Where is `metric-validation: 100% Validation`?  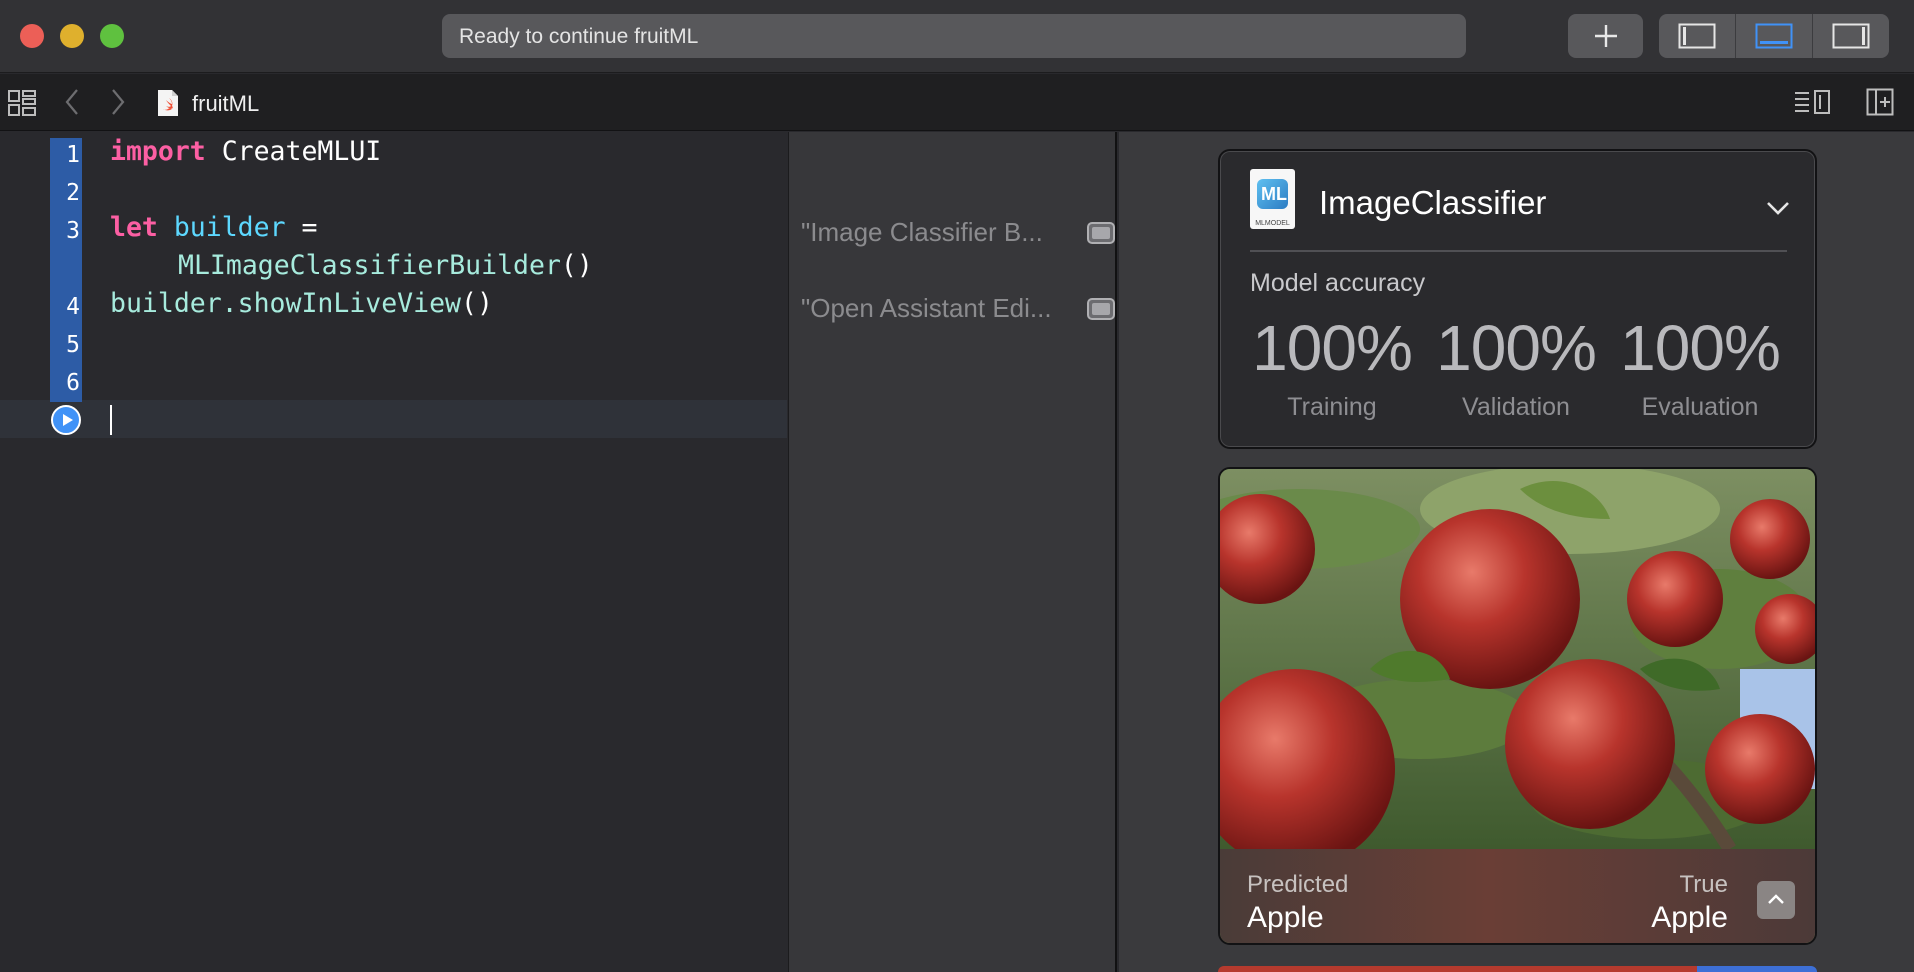 metric-validation: 100% Validation is located at coordinates (1516, 366).